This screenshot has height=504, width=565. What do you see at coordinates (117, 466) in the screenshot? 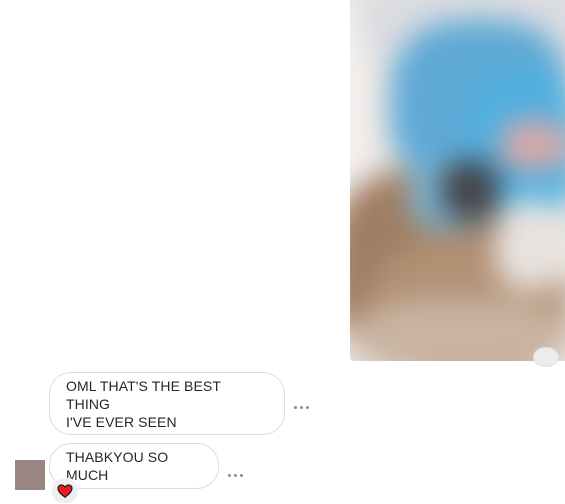
I see `message-text: THABKYOU SO MUCH` at bounding box center [117, 466].